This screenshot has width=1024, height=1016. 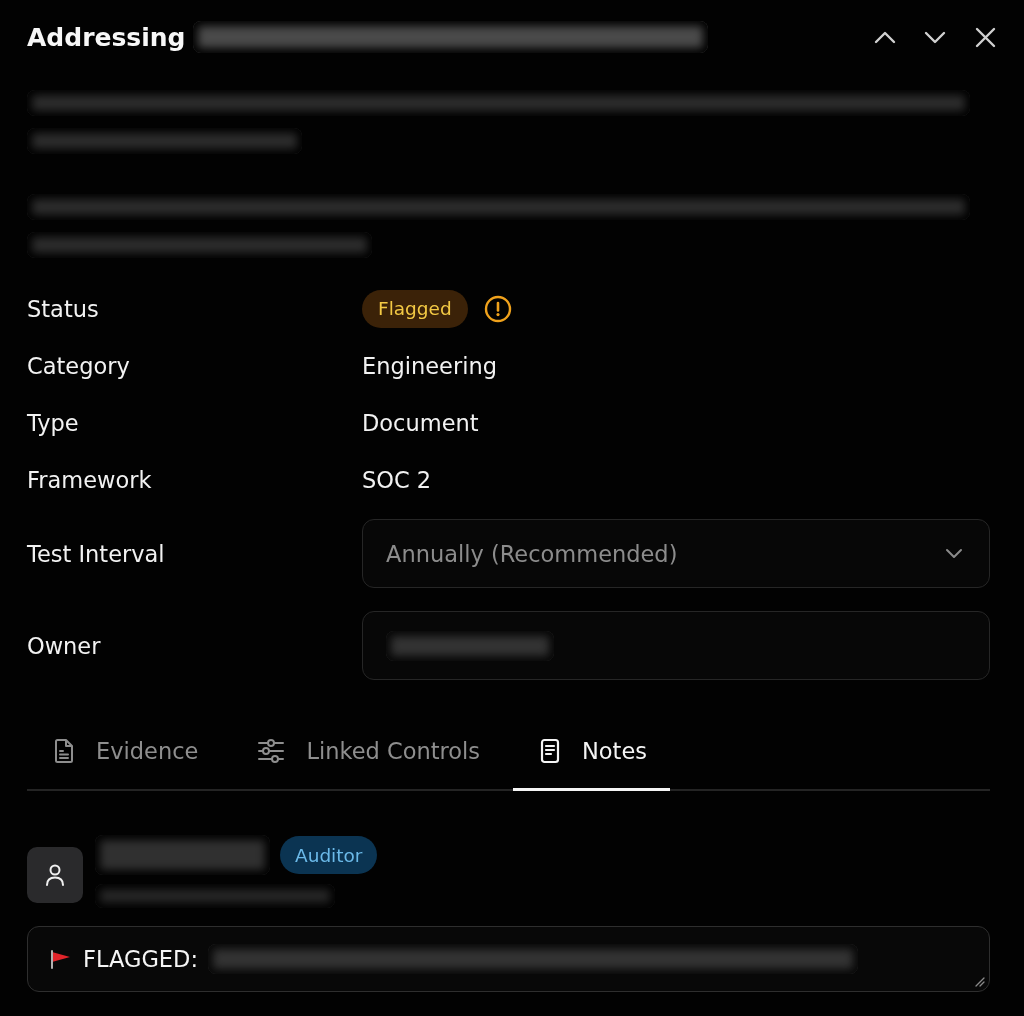 What do you see at coordinates (106, 37) in the screenshot?
I see `panel-title: Addressing` at bounding box center [106, 37].